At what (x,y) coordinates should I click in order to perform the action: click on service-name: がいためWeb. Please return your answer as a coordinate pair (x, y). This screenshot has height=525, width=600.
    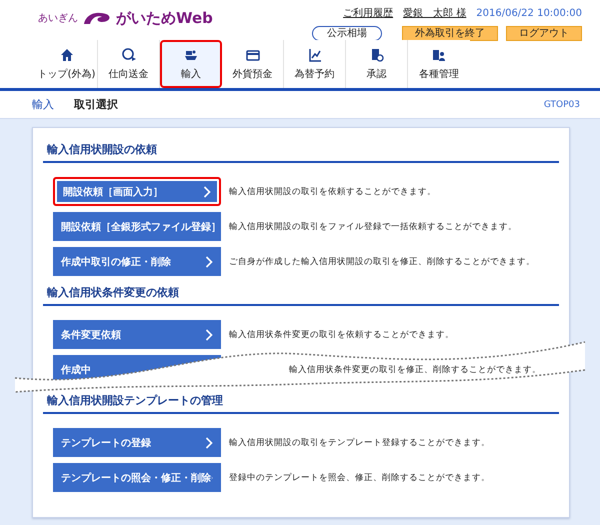
    Looking at the image, I should click on (164, 18).